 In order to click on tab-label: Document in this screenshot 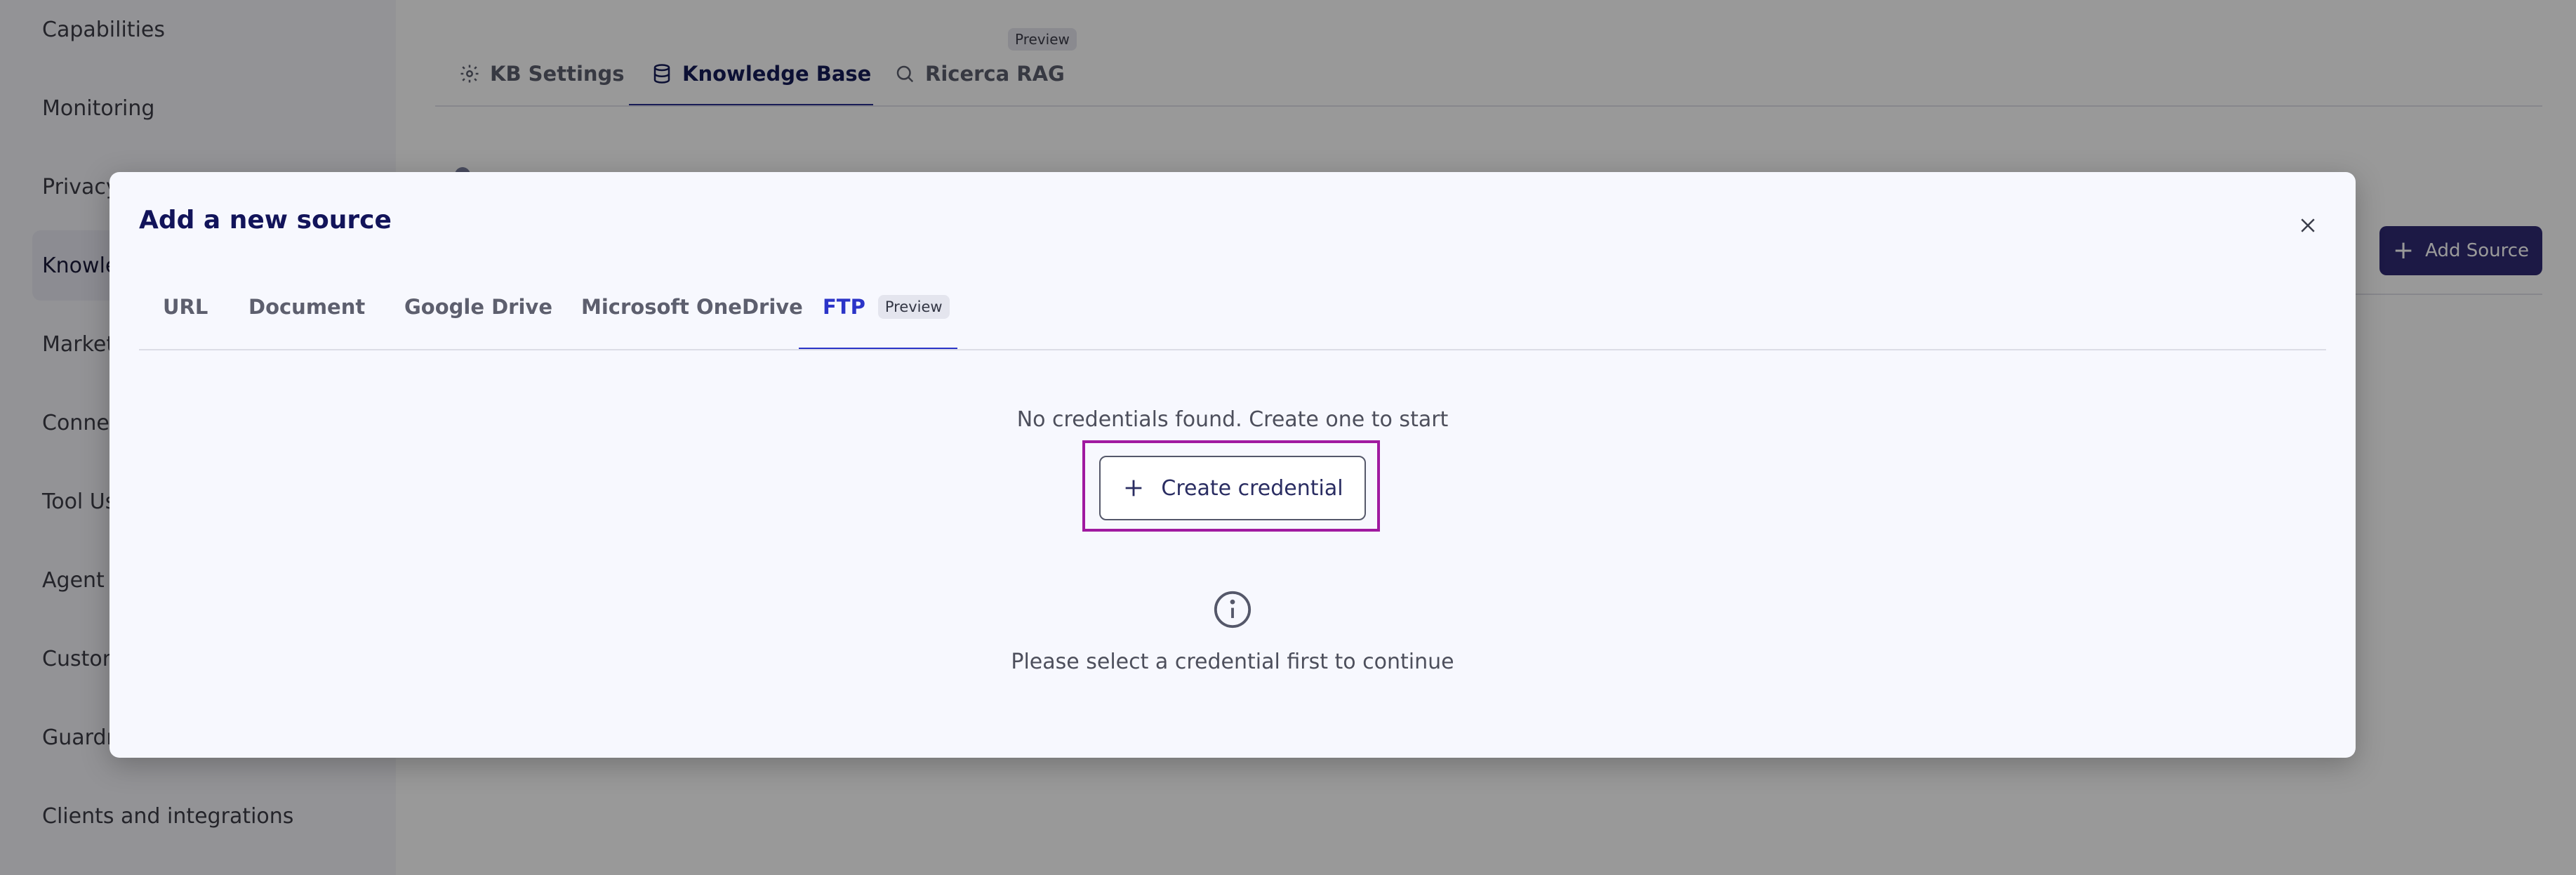, I will do `click(307, 307)`.